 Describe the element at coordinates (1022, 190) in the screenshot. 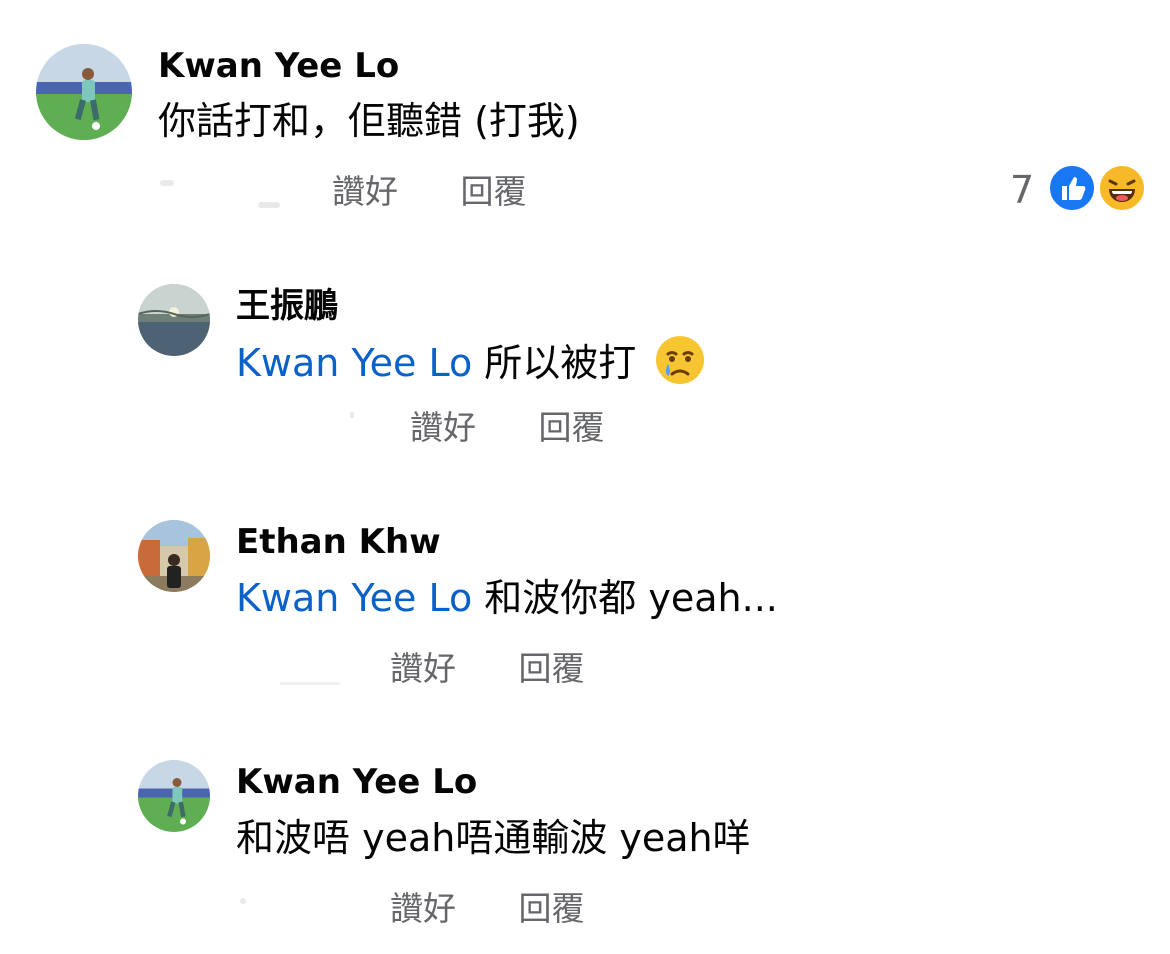

I see `reaction-count: 7` at that location.